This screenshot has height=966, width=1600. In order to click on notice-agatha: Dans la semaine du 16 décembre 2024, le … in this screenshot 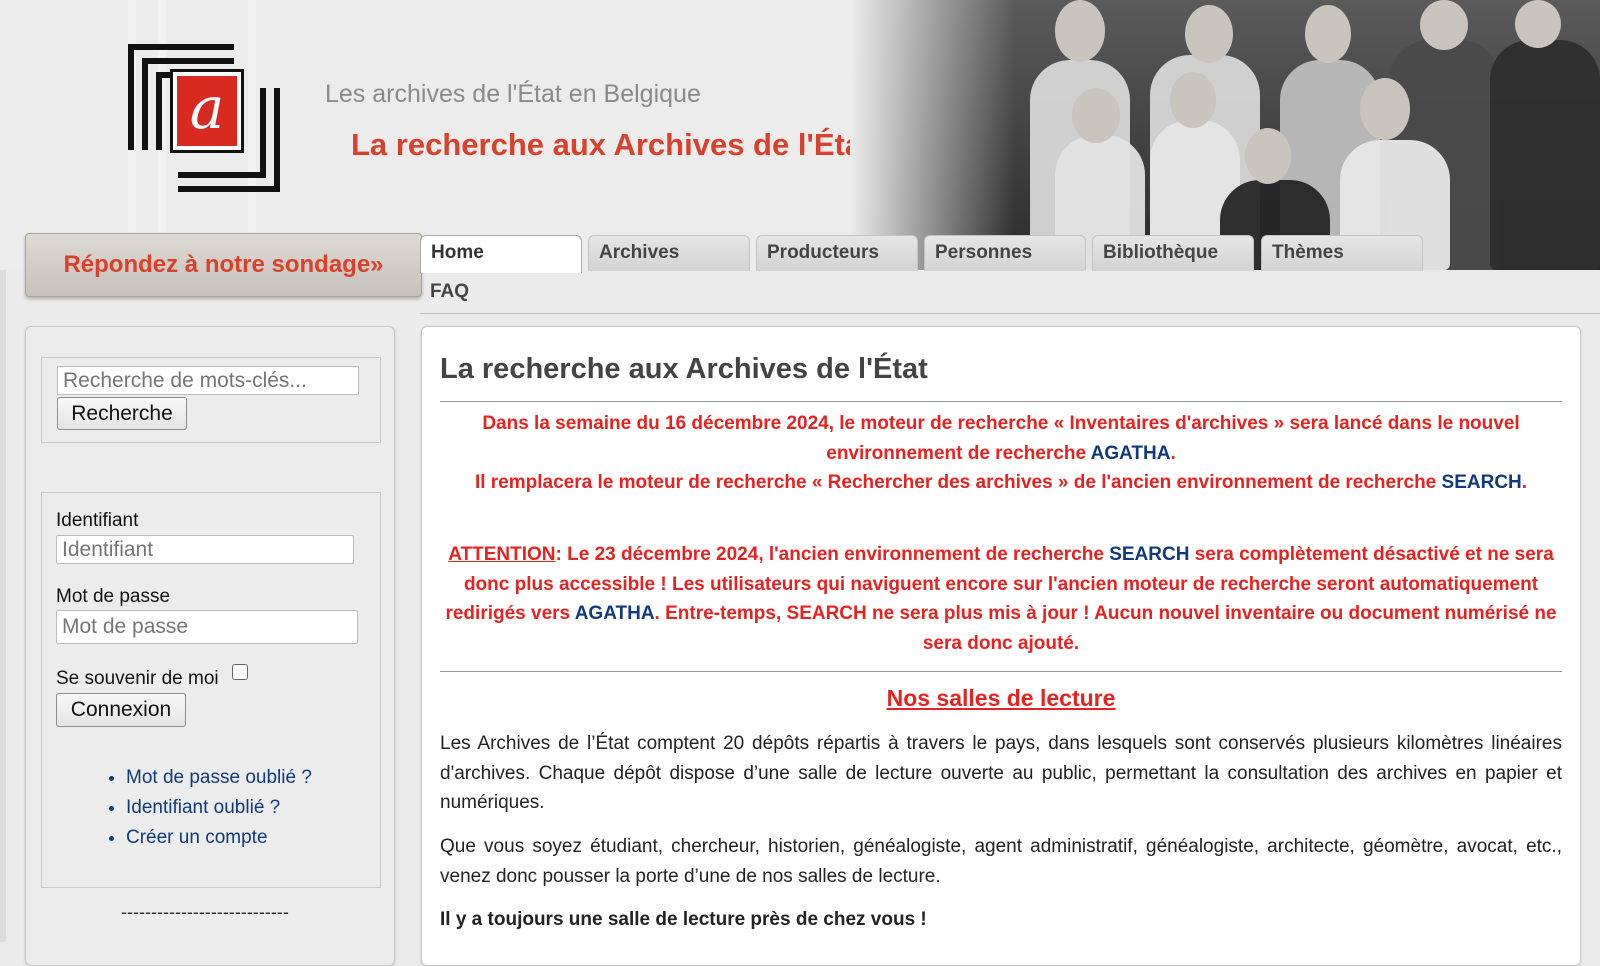, I will do `click(1001, 453)`.